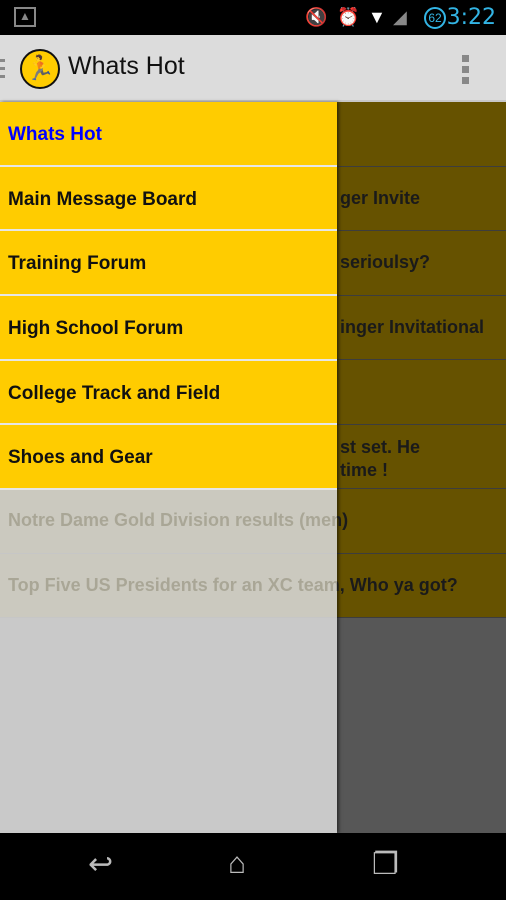 The image size is (506, 900). What do you see at coordinates (2, 71) in the screenshot?
I see `drawer-toggle-icon` at bounding box center [2, 71].